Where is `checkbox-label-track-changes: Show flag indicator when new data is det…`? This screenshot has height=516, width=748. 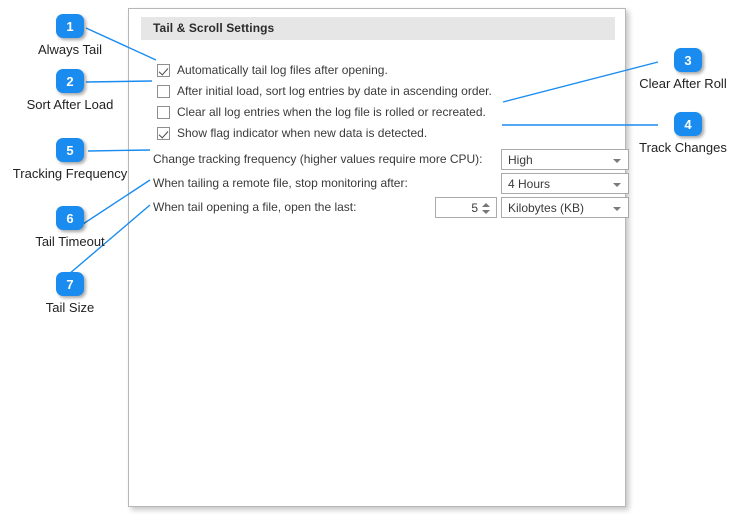 checkbox-label-track-changes: Show flag indicator when new data is det… is located at coordinates (302, 133).